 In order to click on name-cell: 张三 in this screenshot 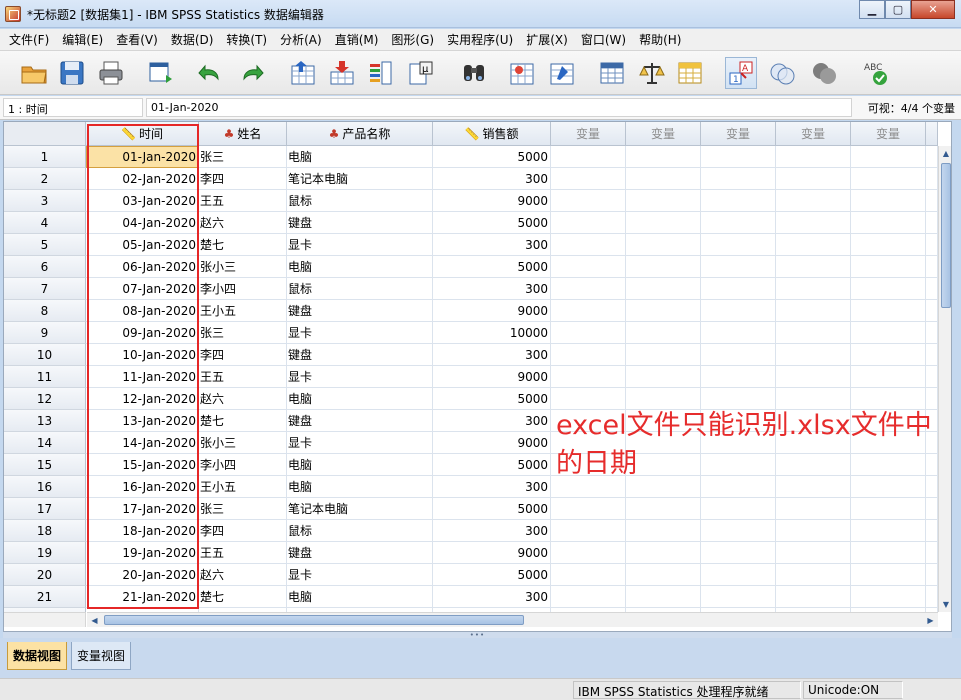, I will do `click(243, 157)`.